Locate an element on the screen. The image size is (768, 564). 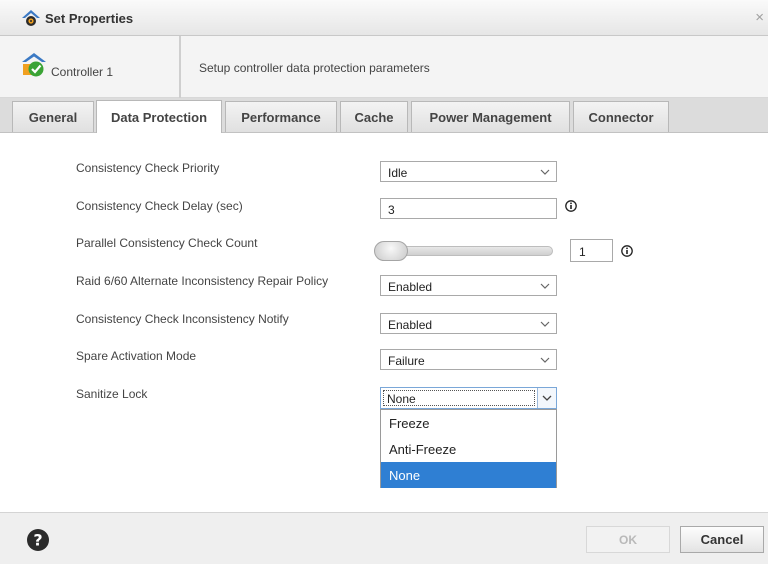
cc-delay-value: 3 is located at coordinates (391, 210).